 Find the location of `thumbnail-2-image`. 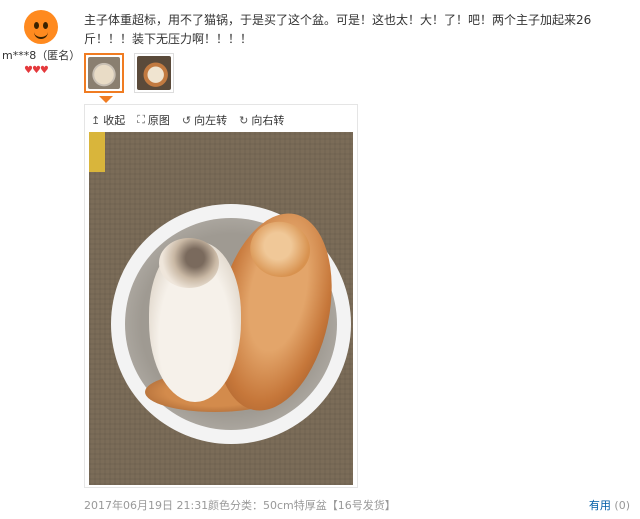

thumbnail-2-image is located at coordinates (154, 73).